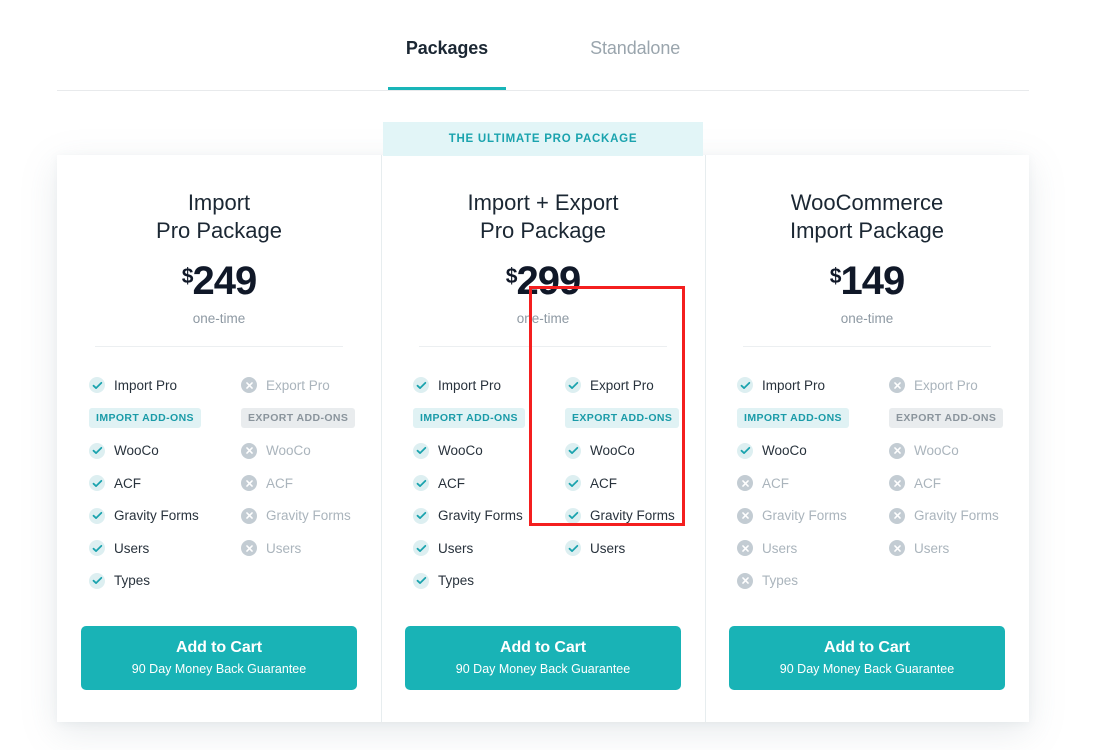 This screenshot has width=1096, height=750. I want to click on tab-standalone: Standalone, so click(635, 63).